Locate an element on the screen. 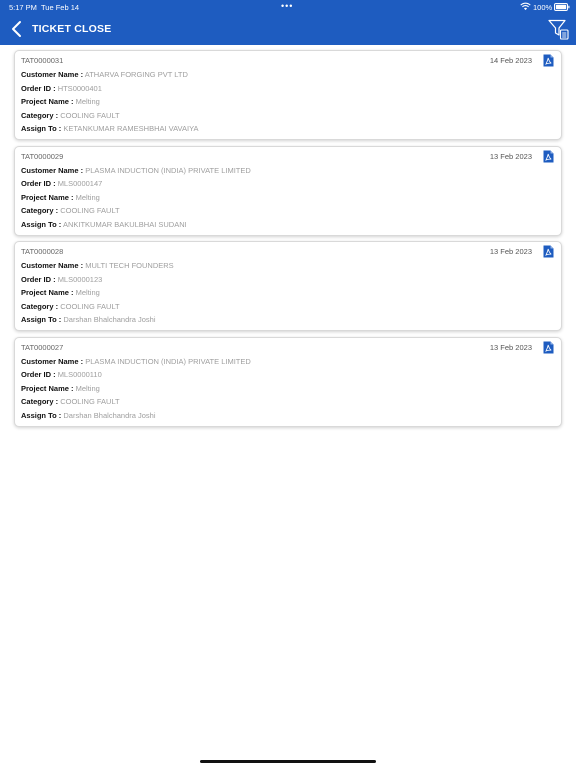 The width and height of the screenshot is (576, 768). customer-name-value: ATHARVA FORGING PVT LTD is located at coordinates (136, 74).